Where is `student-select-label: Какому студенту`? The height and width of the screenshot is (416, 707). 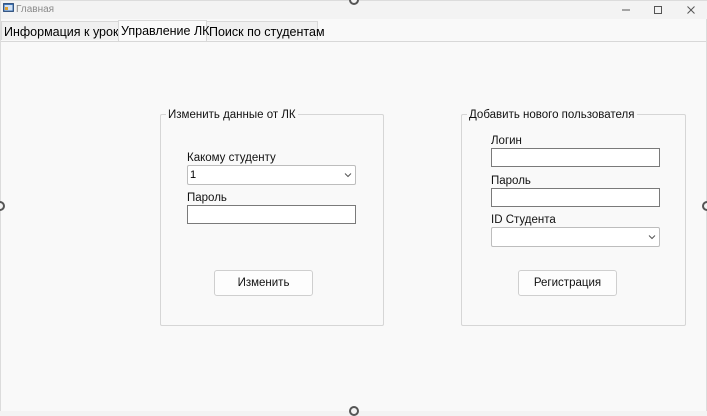
student-select-label: Какому студенту is located at coordinates (231, 158).